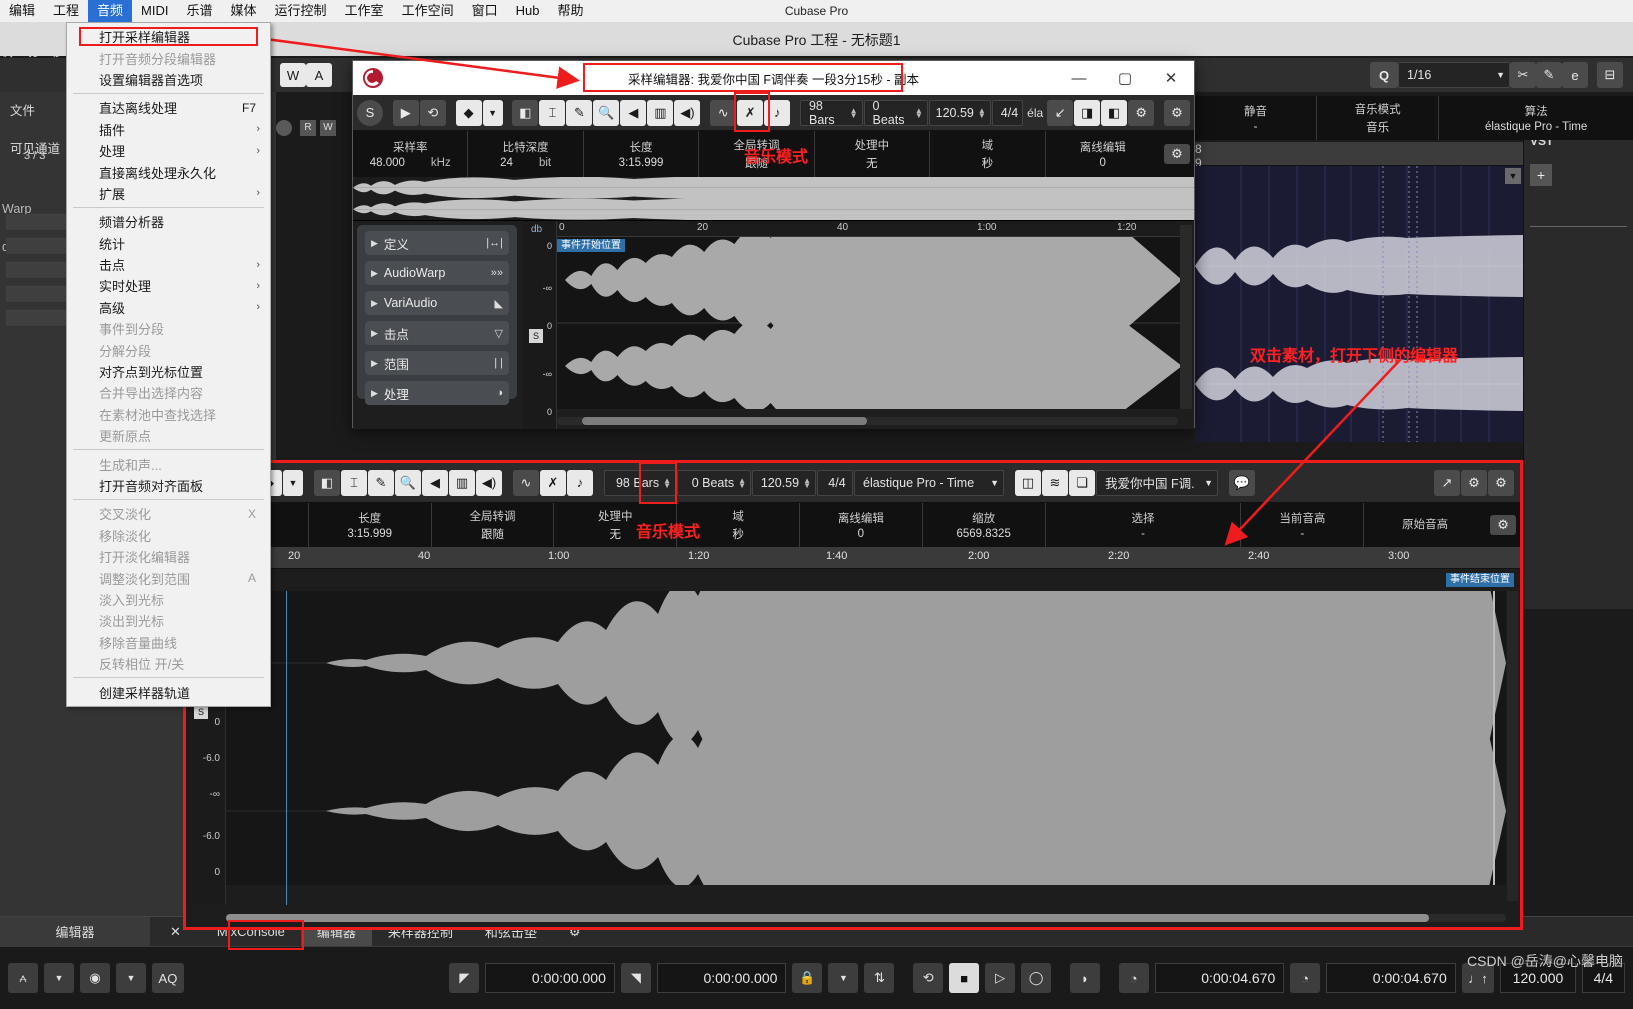 The image size is (1633, 1009). Describe the element at coordinates (536, 336) in the screenshot. I see `snap-point-marker: S` at that location.